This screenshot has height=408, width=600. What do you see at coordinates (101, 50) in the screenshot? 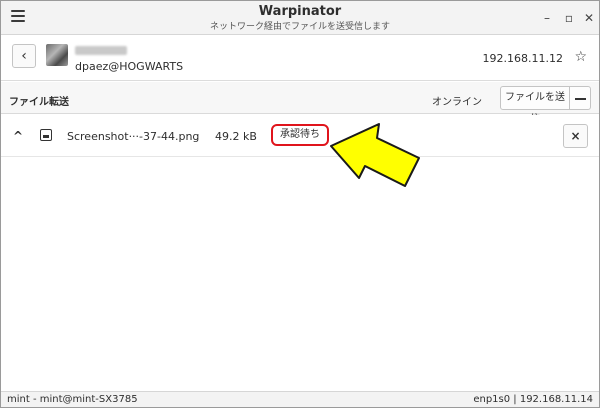
I see `blurred-display-name` at bounding box center [101, 50].